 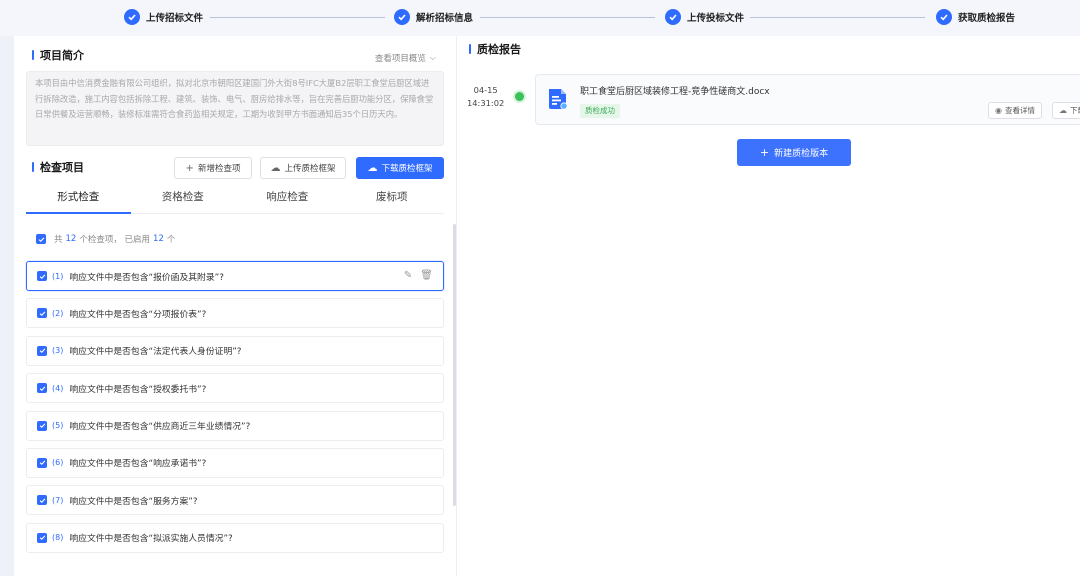 I want to click on chevron-down-icon: ⌵, so click(x=432, y=57).